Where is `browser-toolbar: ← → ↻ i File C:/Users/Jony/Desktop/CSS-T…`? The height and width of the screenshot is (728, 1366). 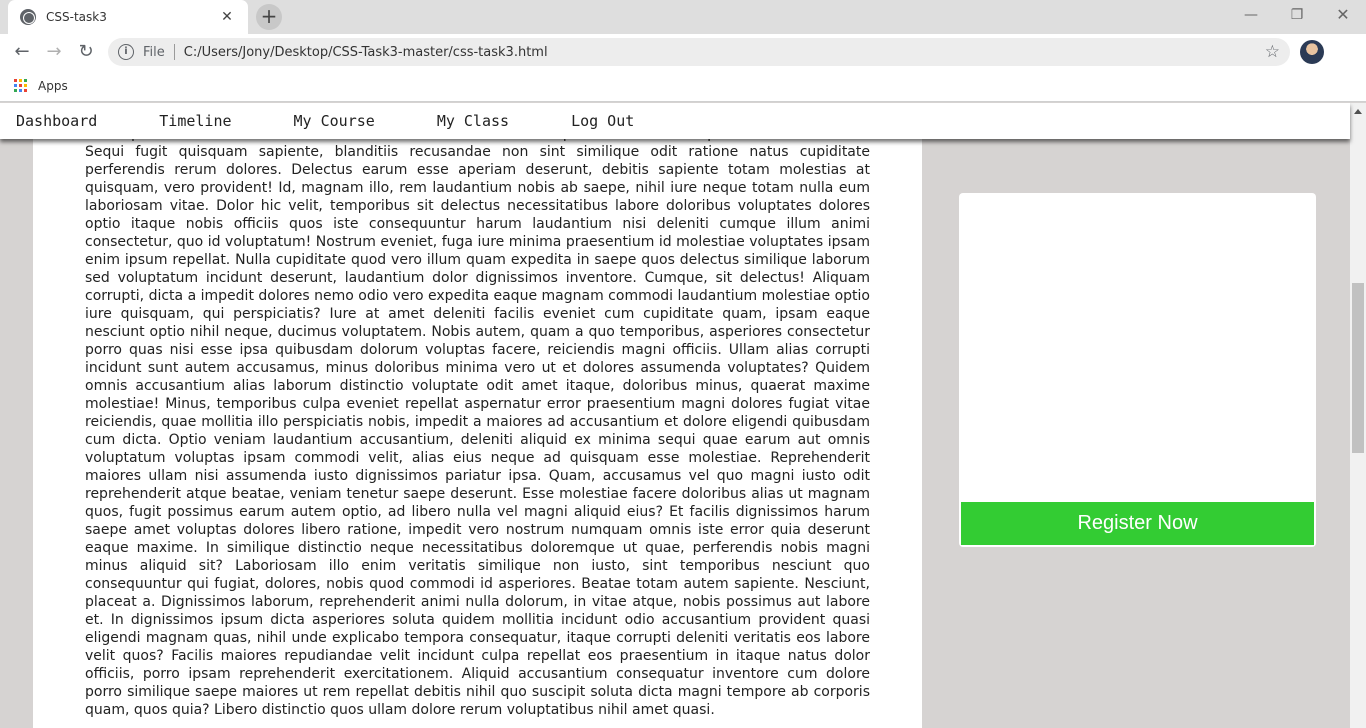 browser-toolbar: ← → ↻ i File C:/Users/Jony/Desktop/CSS-T… is located at coordinates (683, 64).